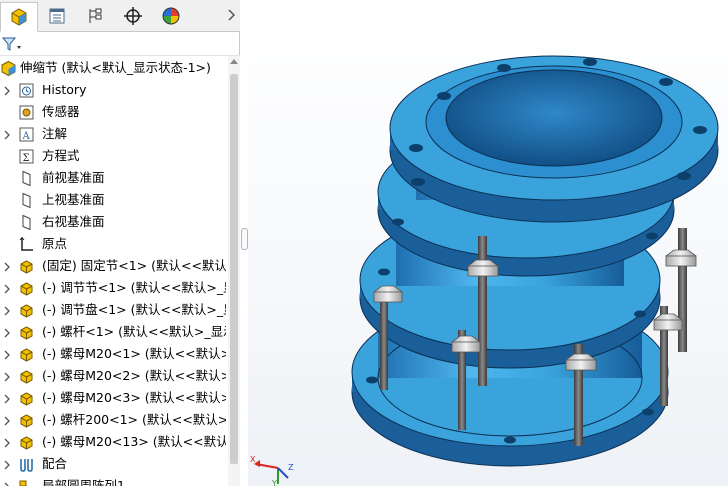  What do you see at coordinates (26, 112) in the screenshot?
I see `sensor-icon` at bounding box center [26, 112].